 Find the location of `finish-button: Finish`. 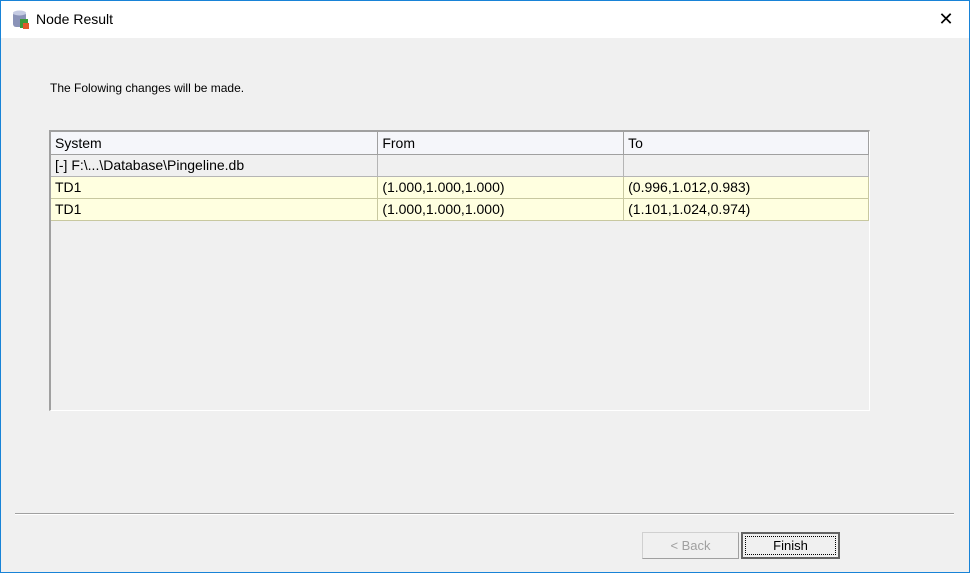

finish-button: Finish is located at coordinates (790, 545).